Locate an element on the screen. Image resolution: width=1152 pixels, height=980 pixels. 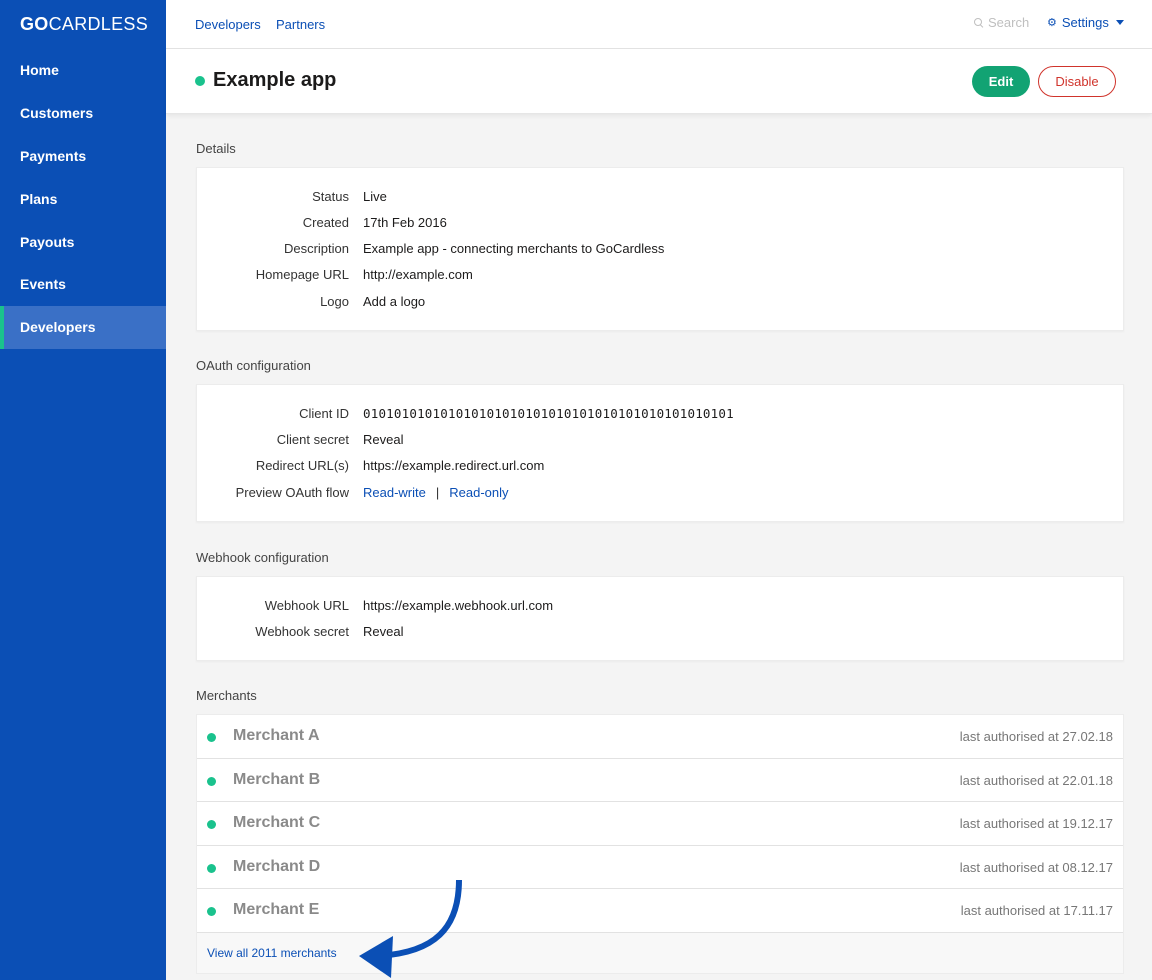
sidebar-item-home: Home is located at coordinates (83, 70).